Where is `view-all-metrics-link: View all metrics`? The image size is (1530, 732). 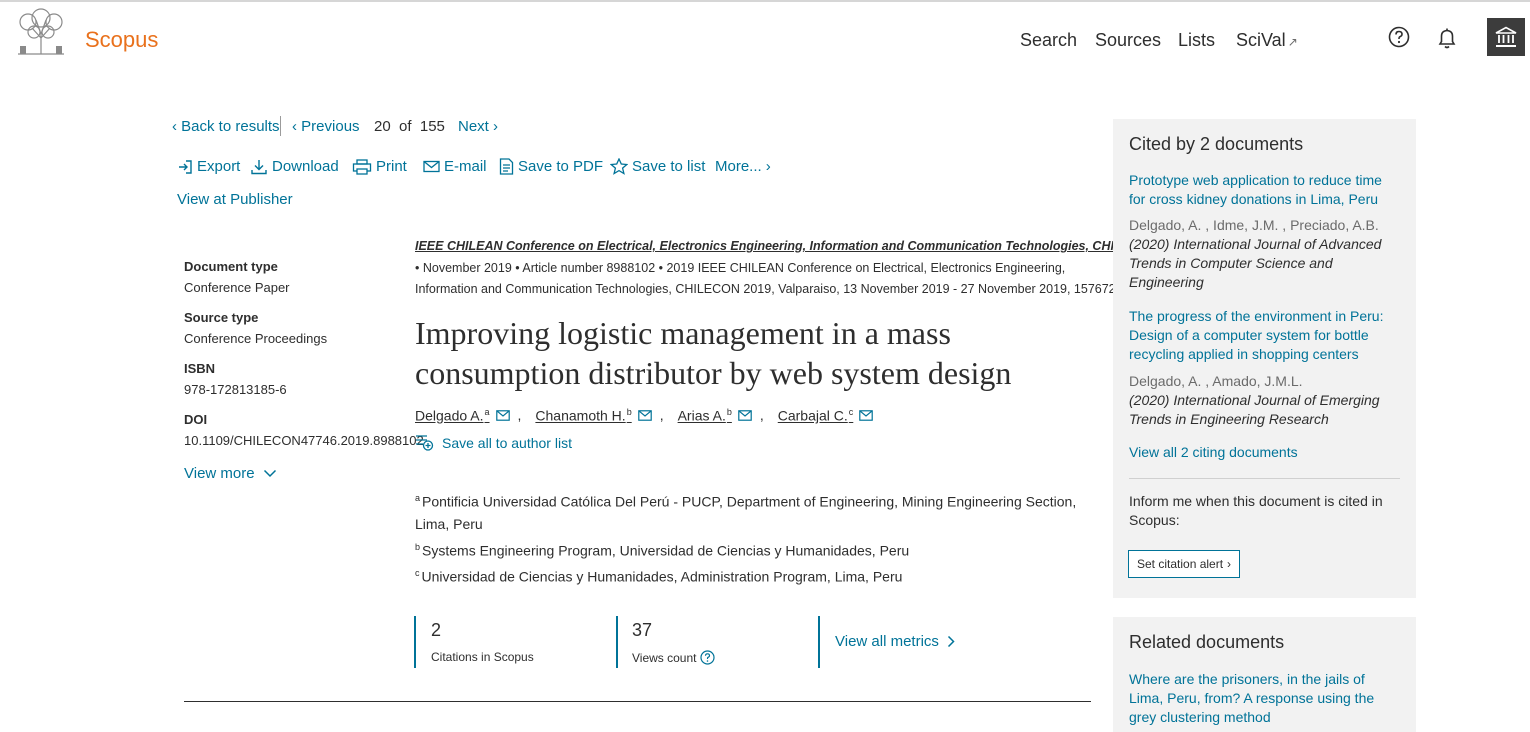
view-all-metrics-link: View all metrics is located at coordinates (895, 641).